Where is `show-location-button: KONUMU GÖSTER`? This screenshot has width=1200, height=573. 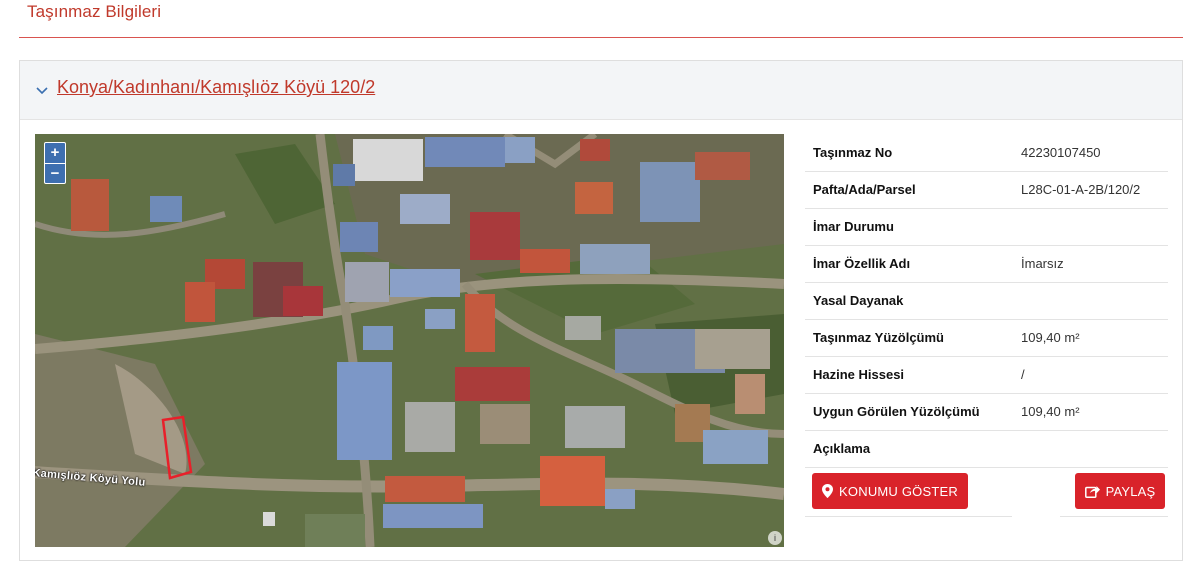 show-location-button: KONUMU GÖSTER is located at coordinates (890, 491).